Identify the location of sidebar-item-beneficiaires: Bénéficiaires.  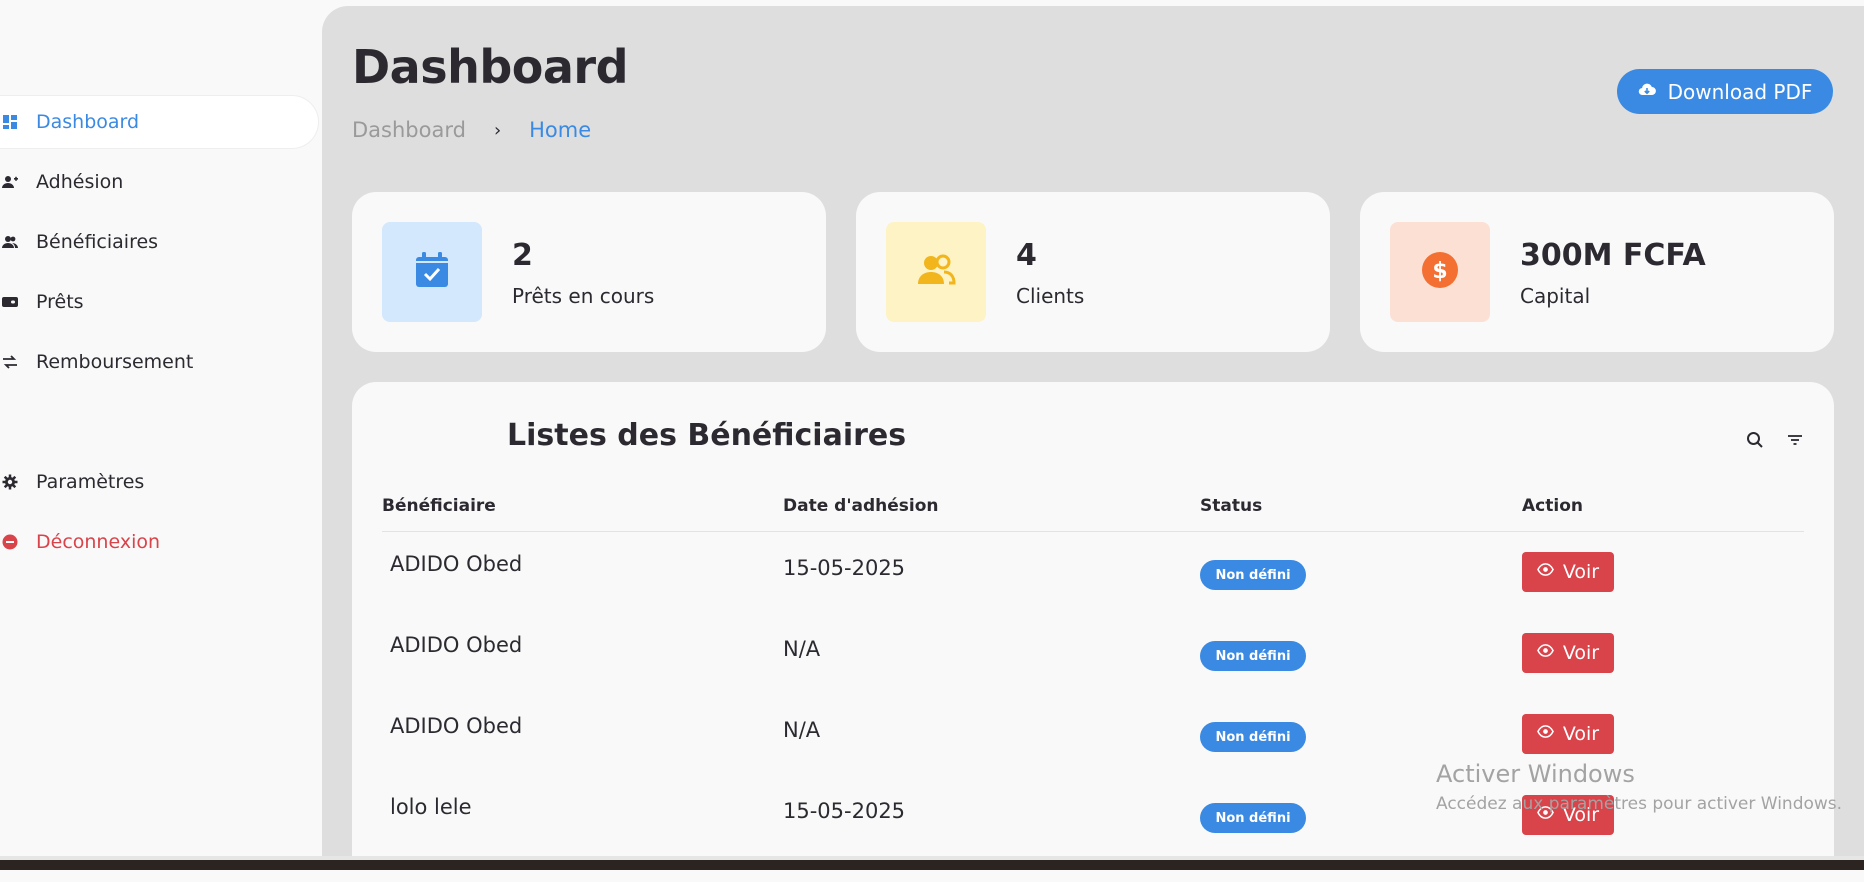
(159, 242).